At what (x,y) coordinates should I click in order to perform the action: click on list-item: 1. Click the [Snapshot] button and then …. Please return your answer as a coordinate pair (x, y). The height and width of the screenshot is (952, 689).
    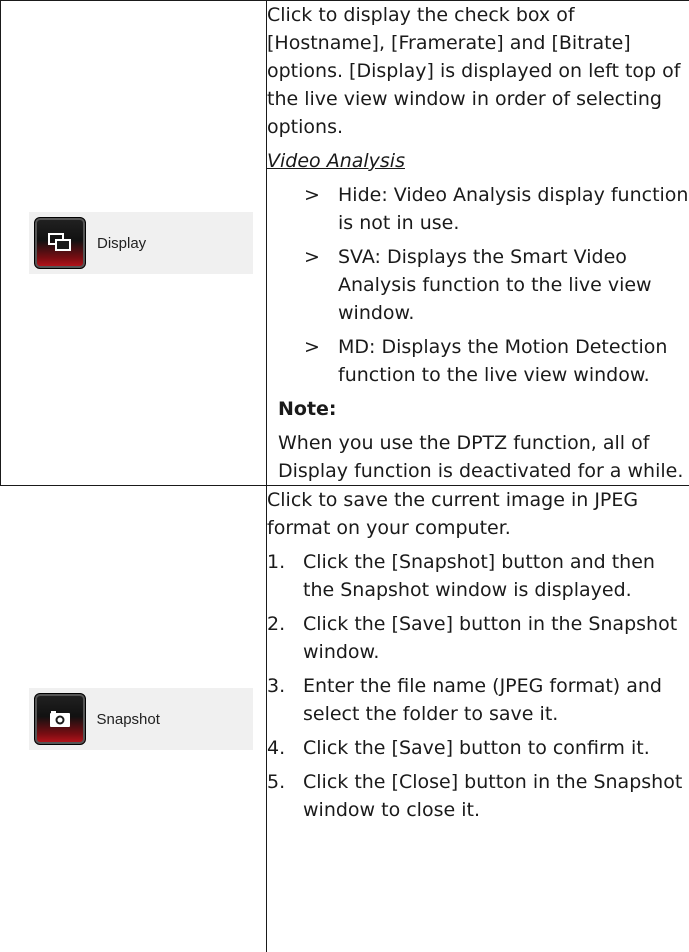
    Looking at the image, I should click on (478, 576).